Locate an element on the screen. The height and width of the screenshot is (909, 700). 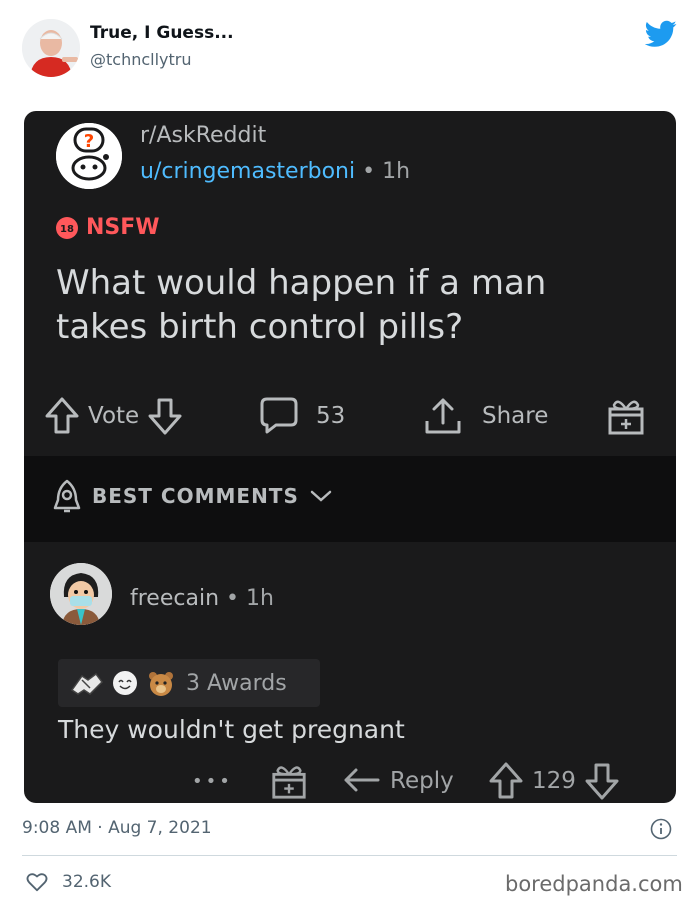
comment-bubble-icon is located at coordinates (279, 415).